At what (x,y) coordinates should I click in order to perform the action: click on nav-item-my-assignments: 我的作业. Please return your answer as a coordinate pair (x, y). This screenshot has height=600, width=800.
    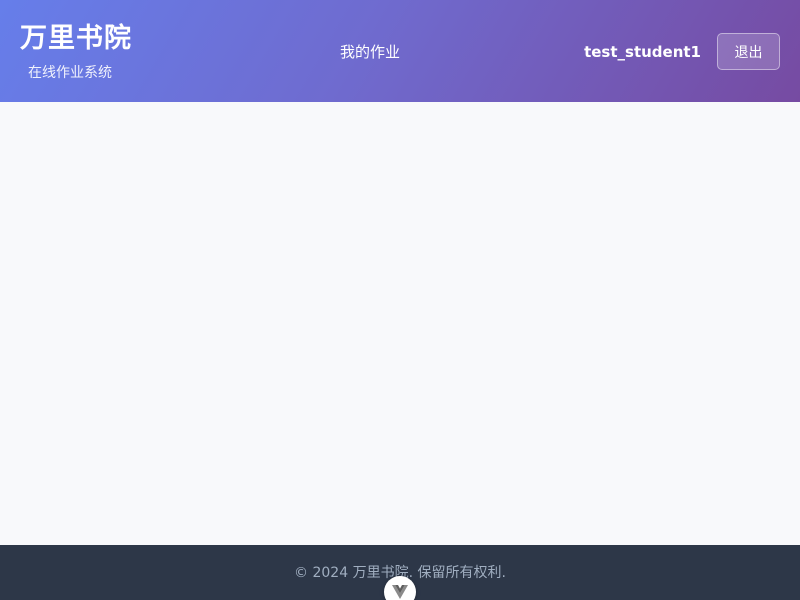
    Looking at the image, I should click on (370, 52).